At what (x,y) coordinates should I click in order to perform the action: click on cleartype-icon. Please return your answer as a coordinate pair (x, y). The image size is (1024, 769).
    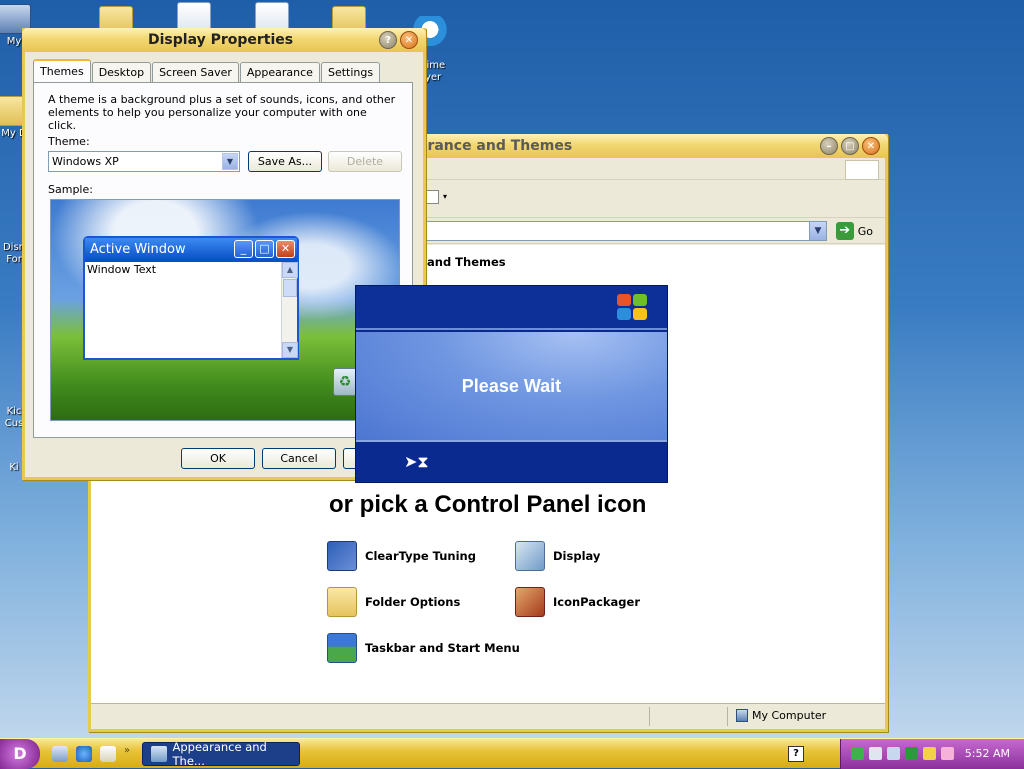
    Looking at the image, I should click on (342, 556).